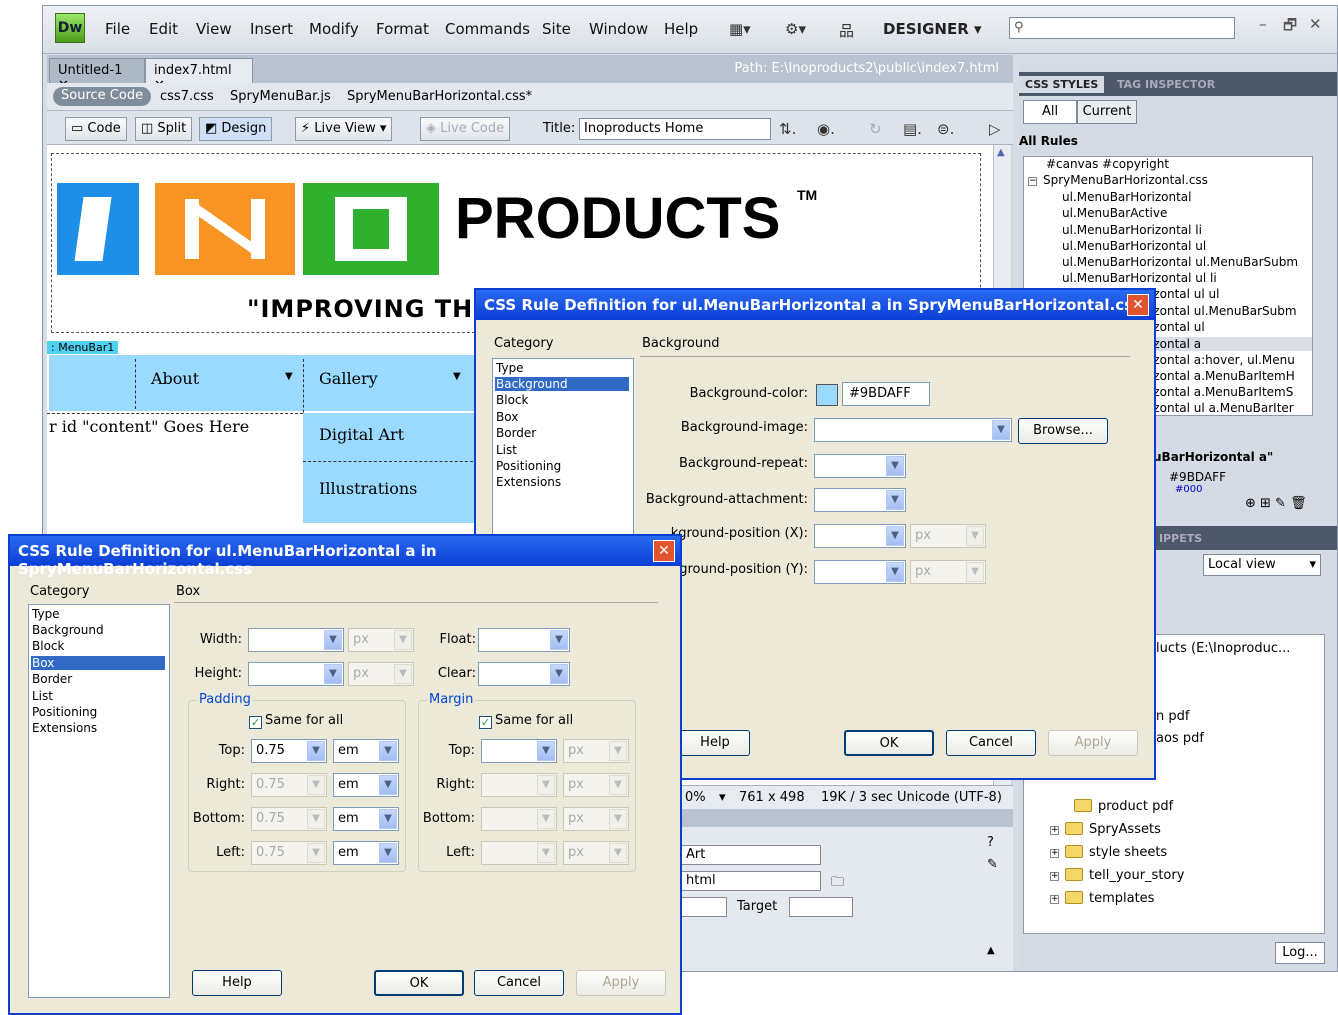 The width and height of the screenshot is (1338, 1015). I want to click on link-file-input: html, so click(751, 881).